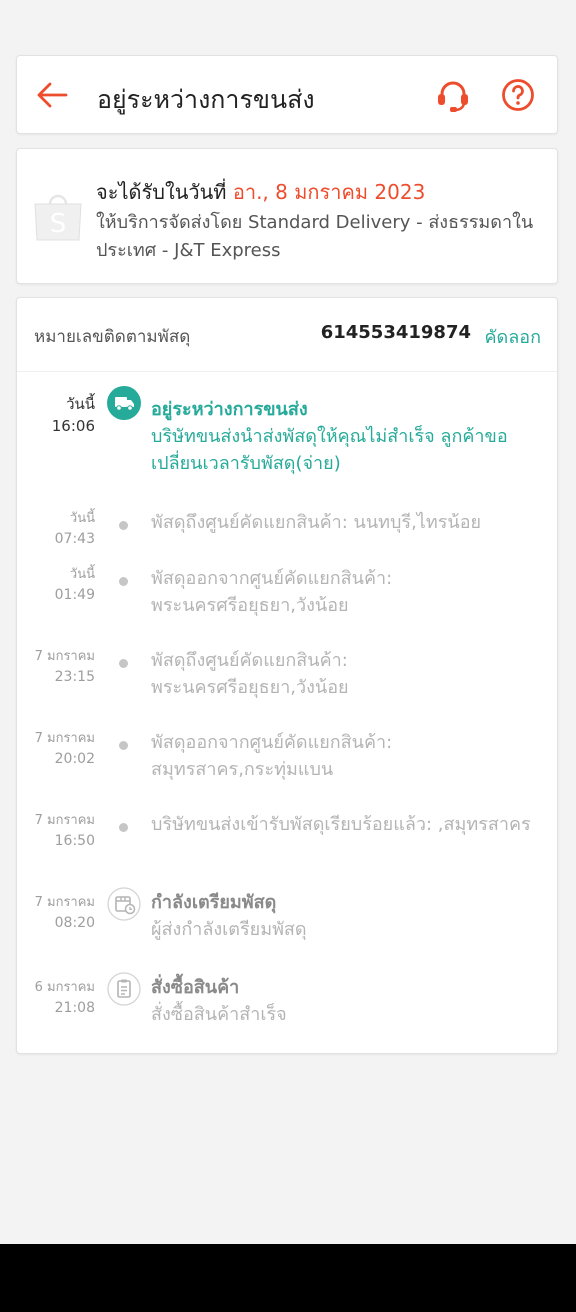 This screenshot has height=1312, width=576. I want to click on shop-bag-logo-icon: S, so click(58, 217).